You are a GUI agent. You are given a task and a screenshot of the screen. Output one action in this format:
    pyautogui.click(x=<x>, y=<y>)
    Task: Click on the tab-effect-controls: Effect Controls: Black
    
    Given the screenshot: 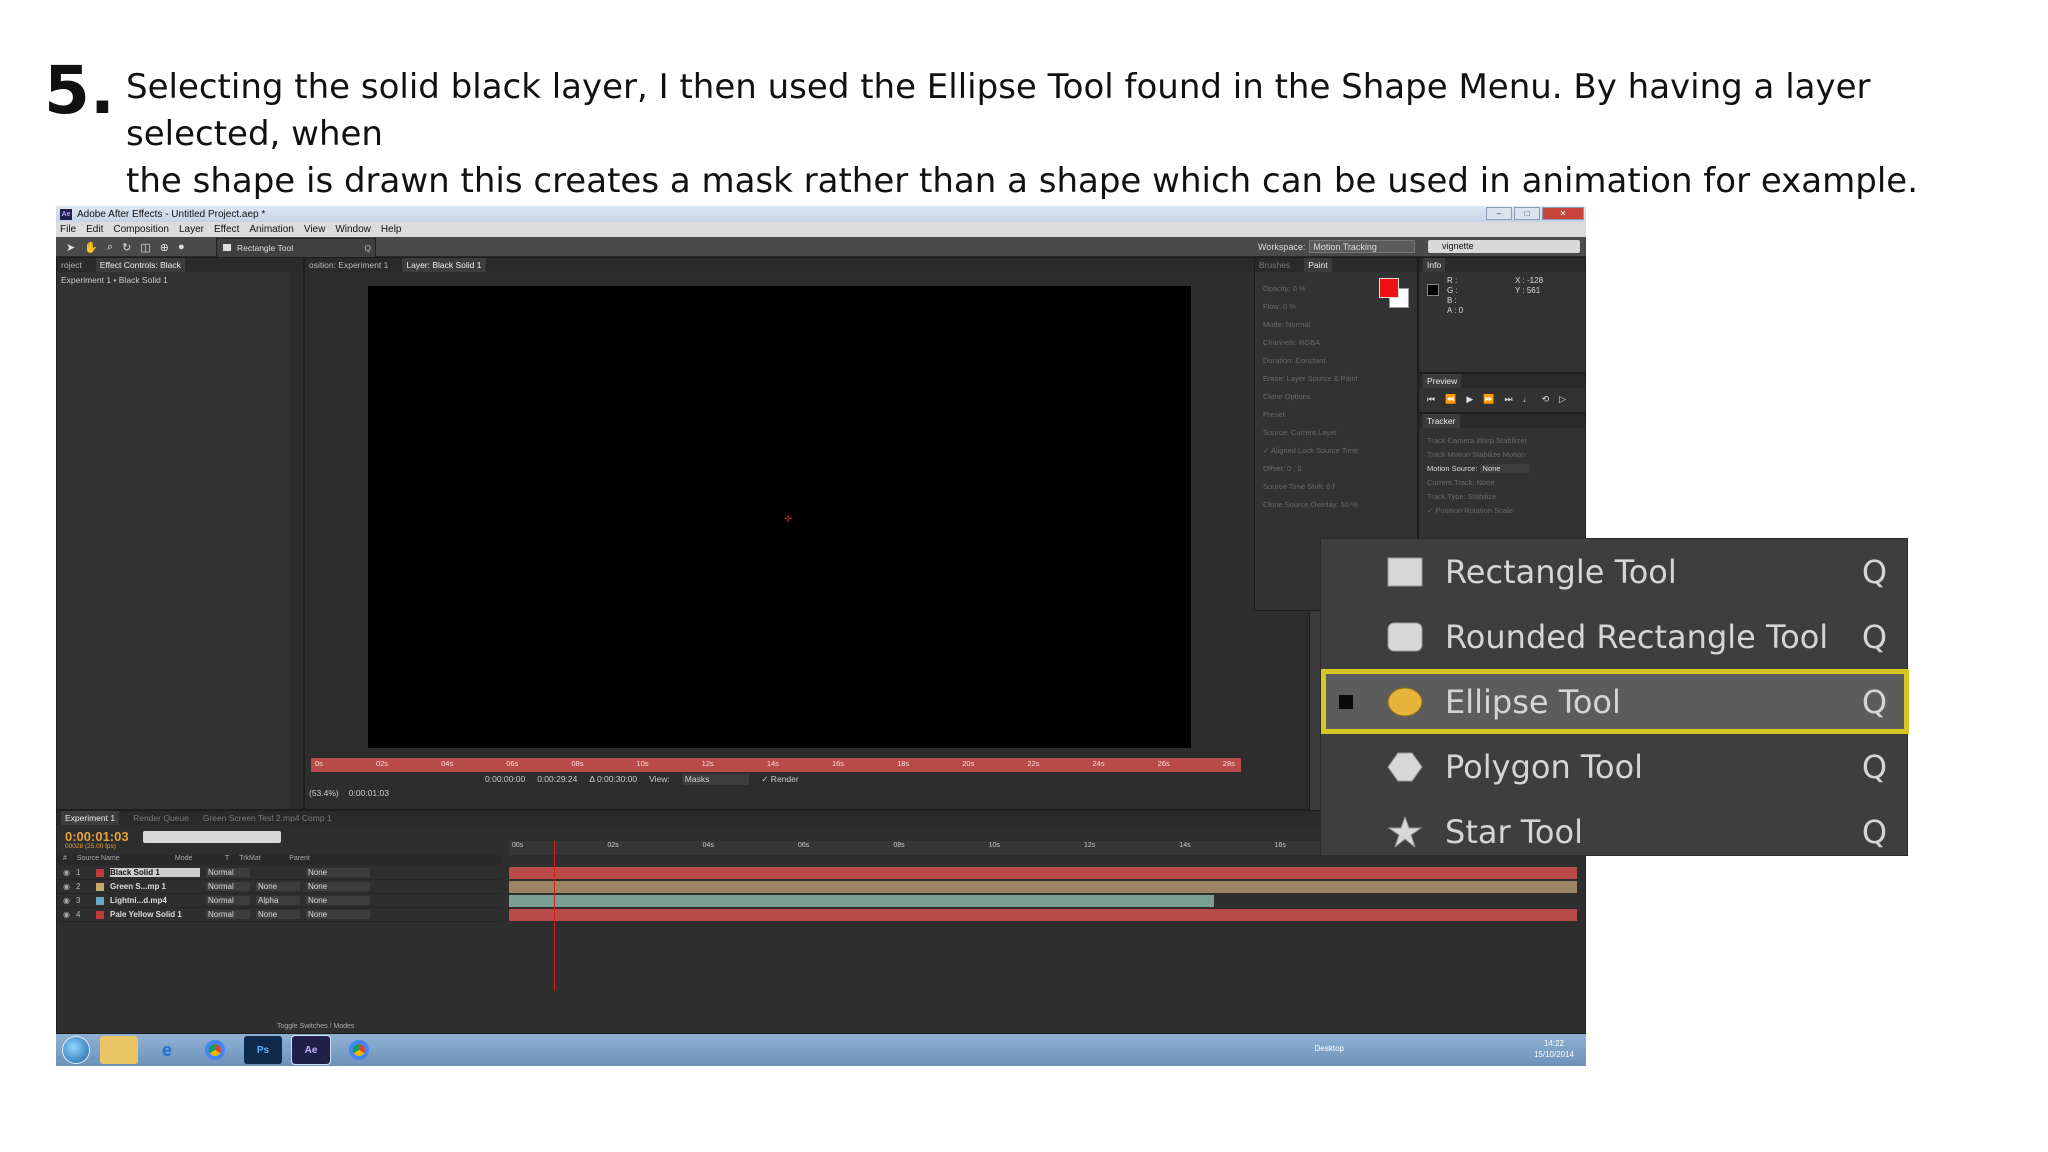 What is the action you would take?
    pyautogui.click(x=140, y=265)
    